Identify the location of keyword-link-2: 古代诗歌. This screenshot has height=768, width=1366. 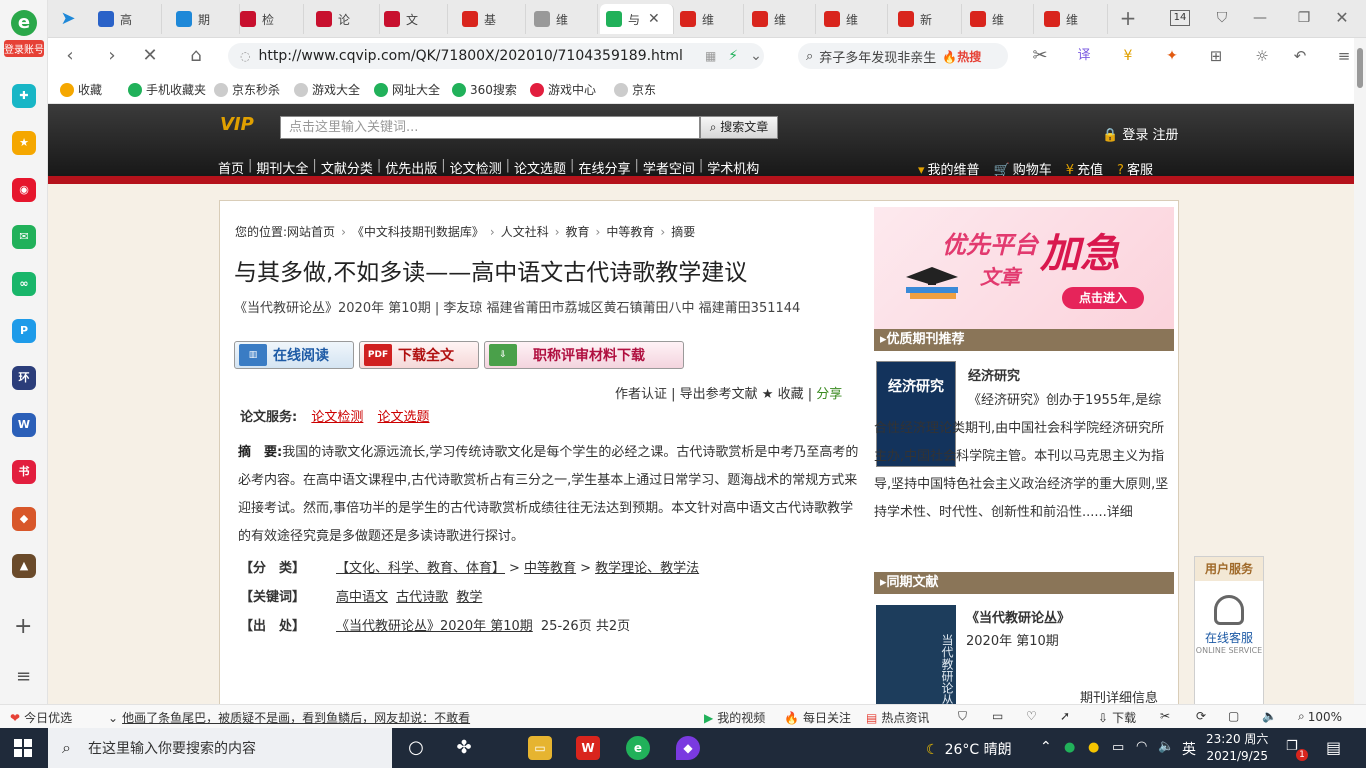
(422, 597).